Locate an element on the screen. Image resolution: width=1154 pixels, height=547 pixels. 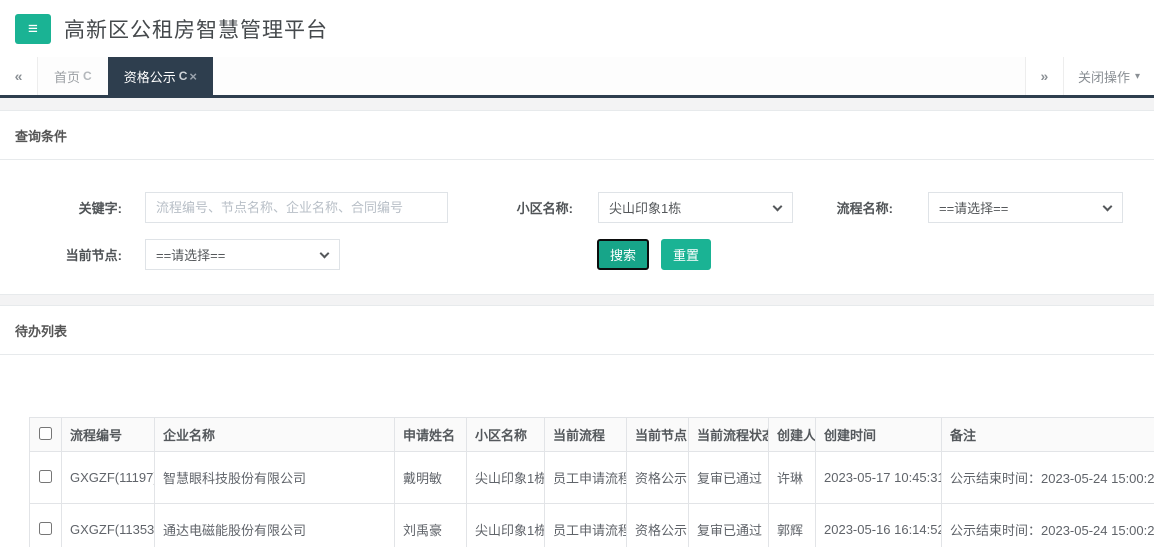
todo-panel-title: 待办列表 is located at coordinates (577, 330).